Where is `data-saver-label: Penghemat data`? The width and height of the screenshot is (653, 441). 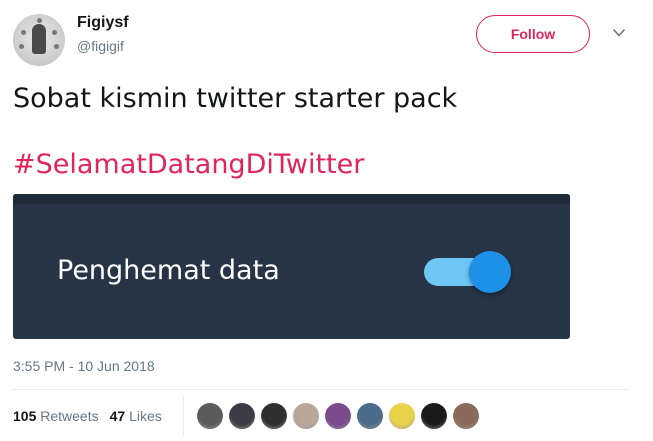
data-saver-label: Penghemat data is located at coordinates (168, 270).